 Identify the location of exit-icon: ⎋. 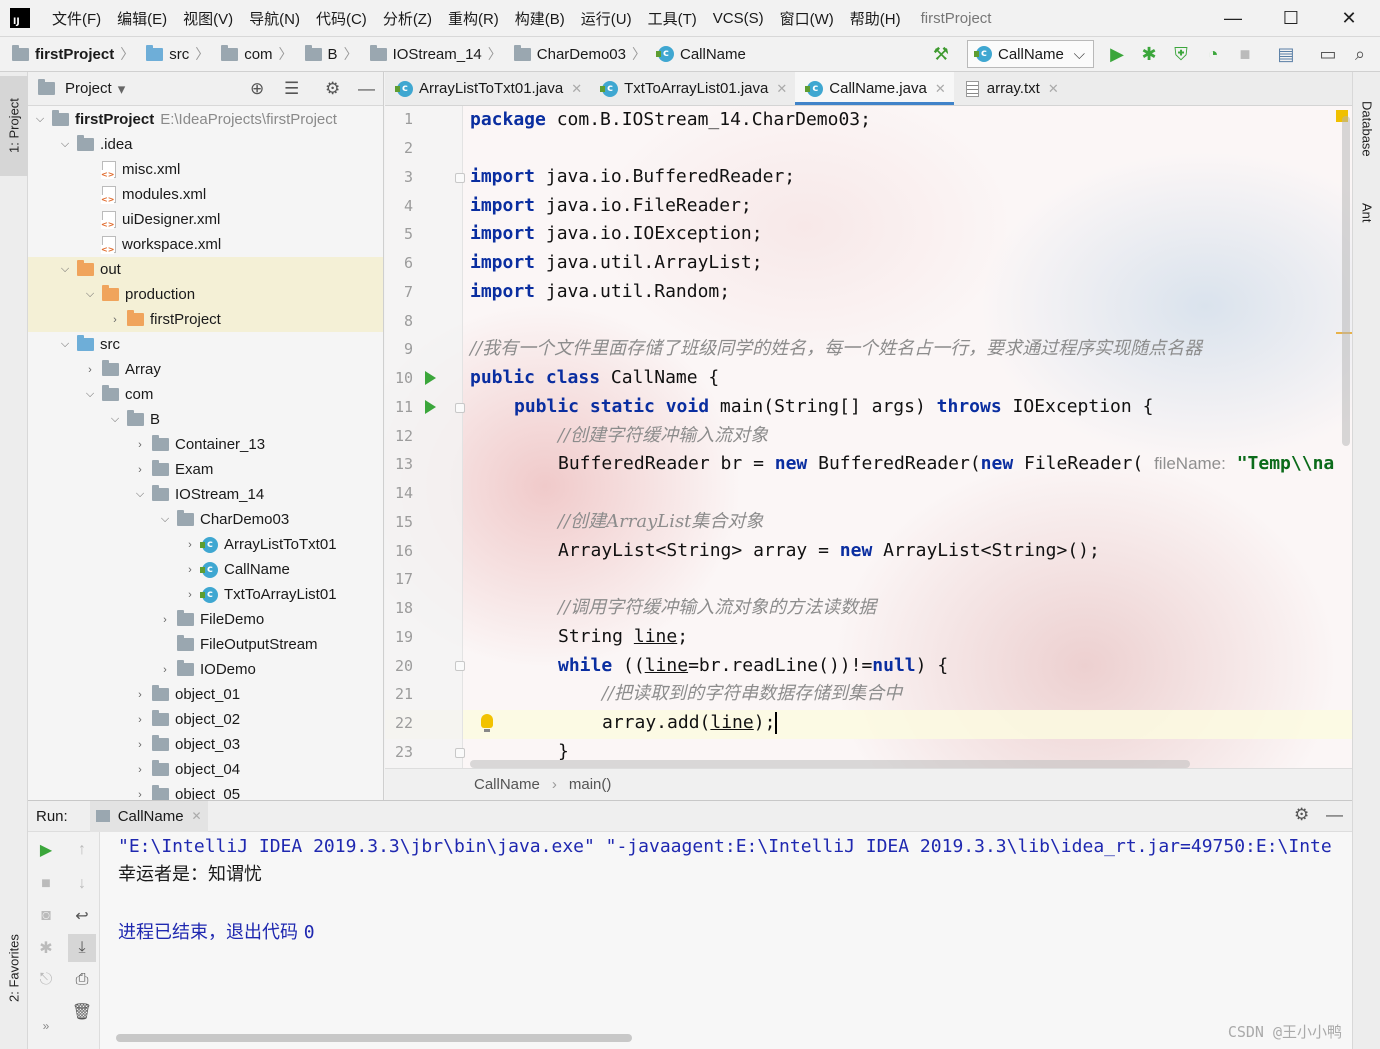
(46, 980).